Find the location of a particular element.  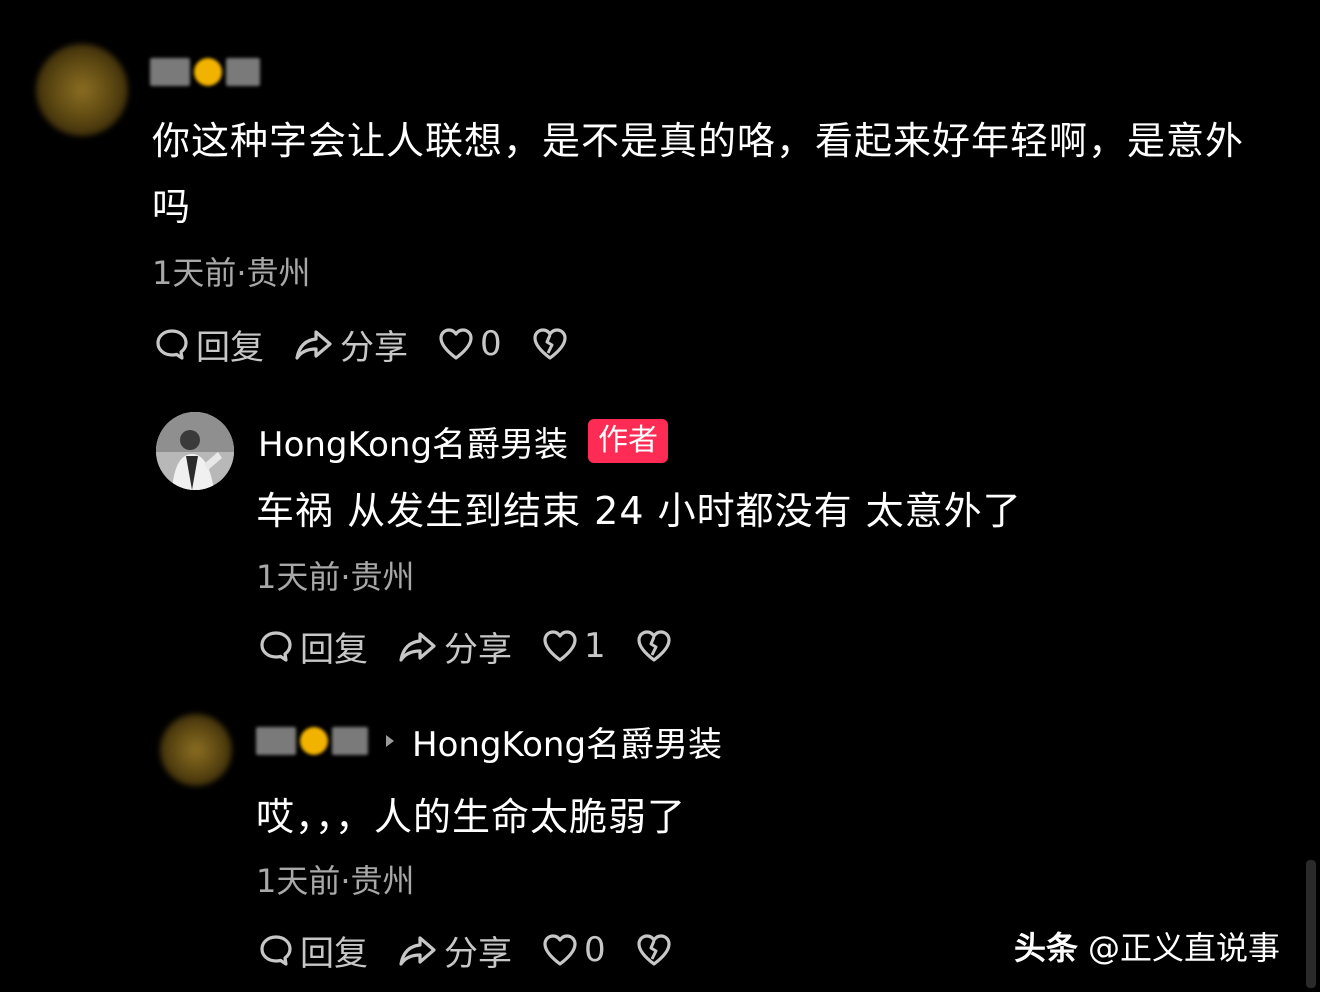

comment-text: 车祸 从发生到结束 24 小时都没有 太意外了 is located at coordinates (639, 511).